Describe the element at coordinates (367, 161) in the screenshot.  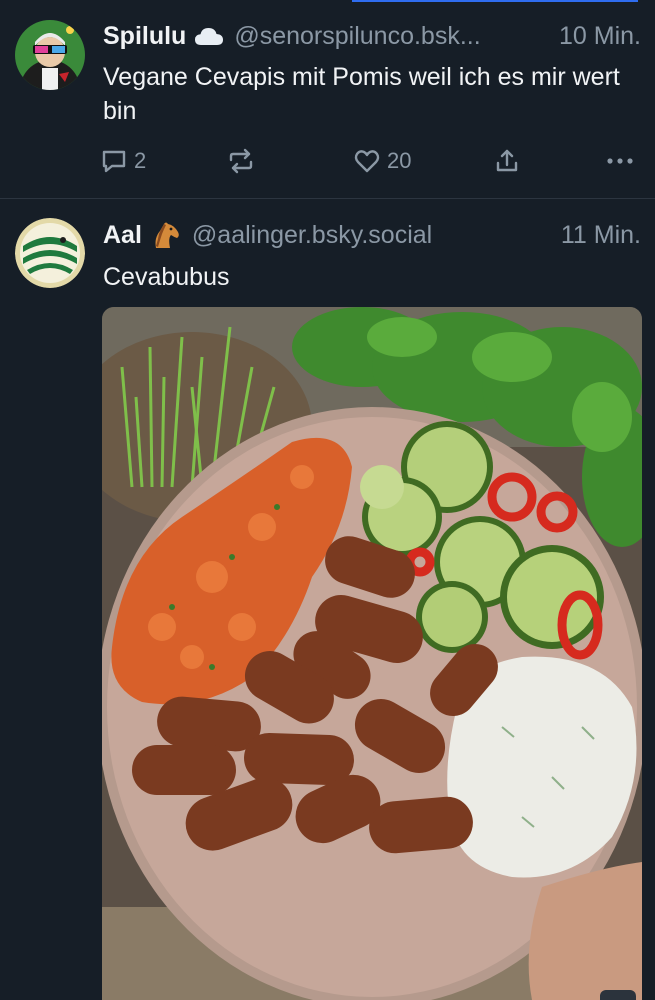
I see `heart-icon` at that location.